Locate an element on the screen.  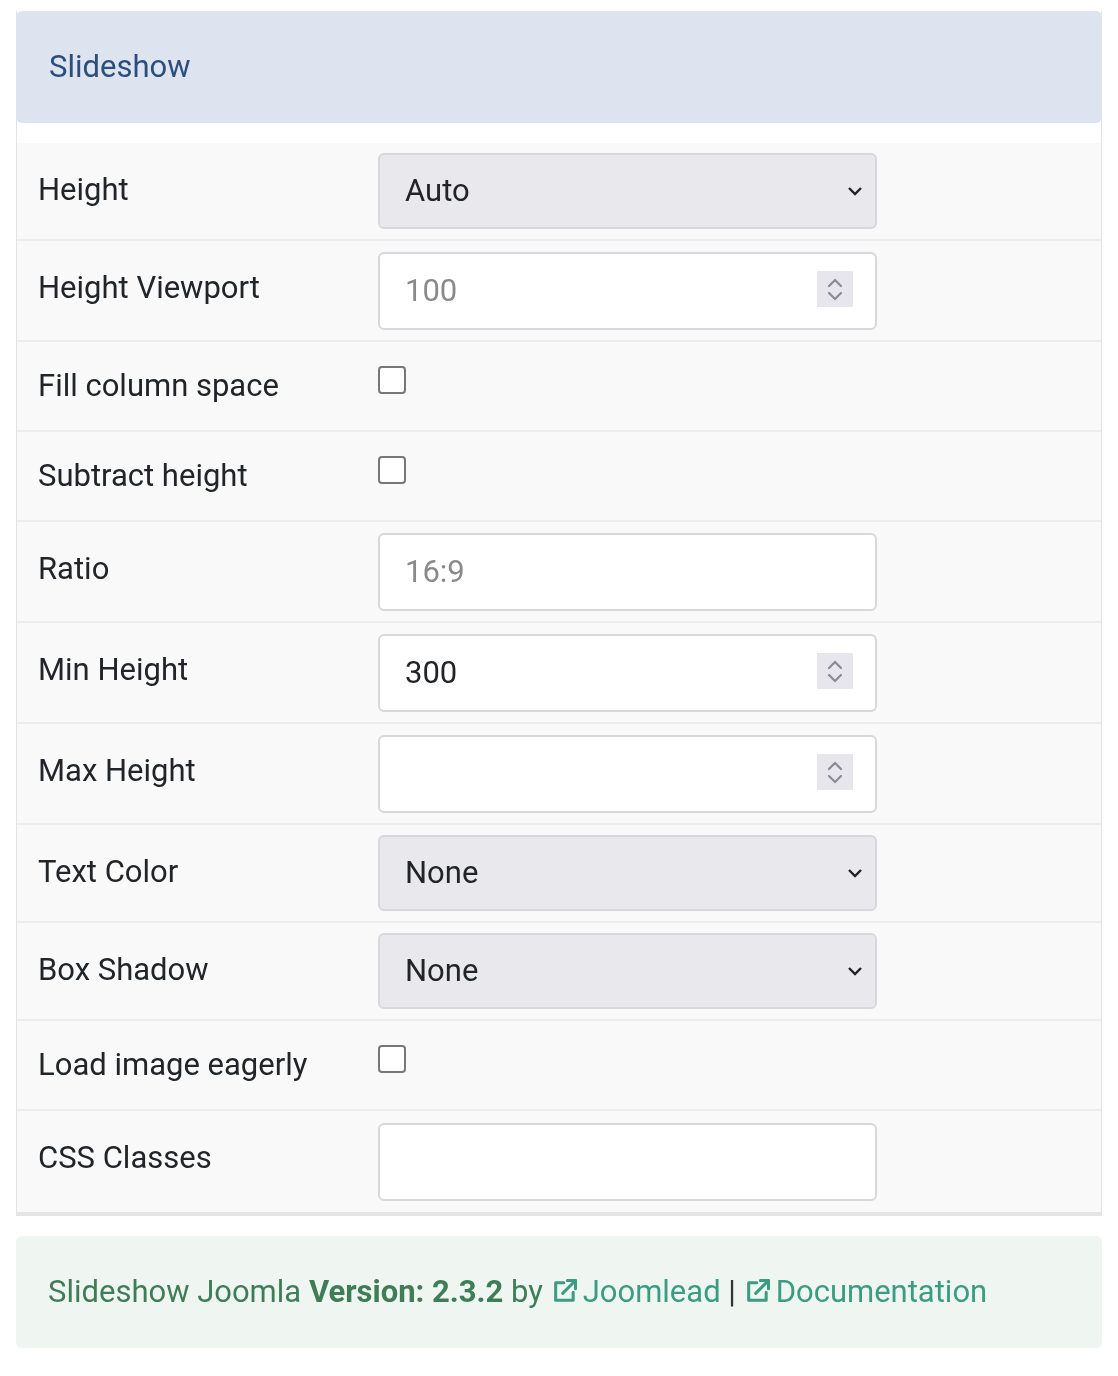
field-label: Subtract height is located at coordinates (143, 475).